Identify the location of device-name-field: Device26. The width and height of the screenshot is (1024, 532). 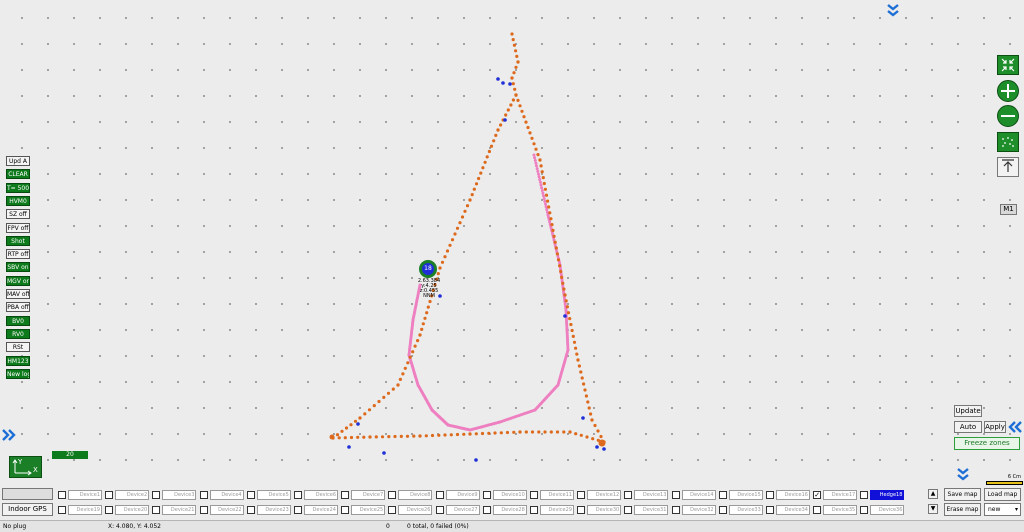
(415, 510).